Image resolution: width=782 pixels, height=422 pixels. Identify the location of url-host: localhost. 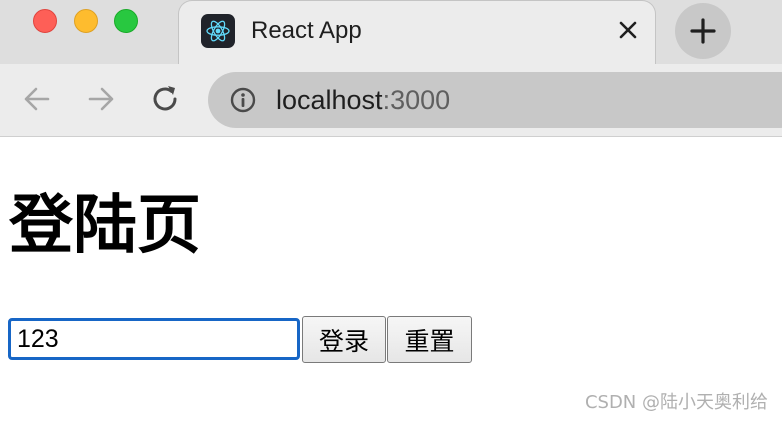
(329, 100).